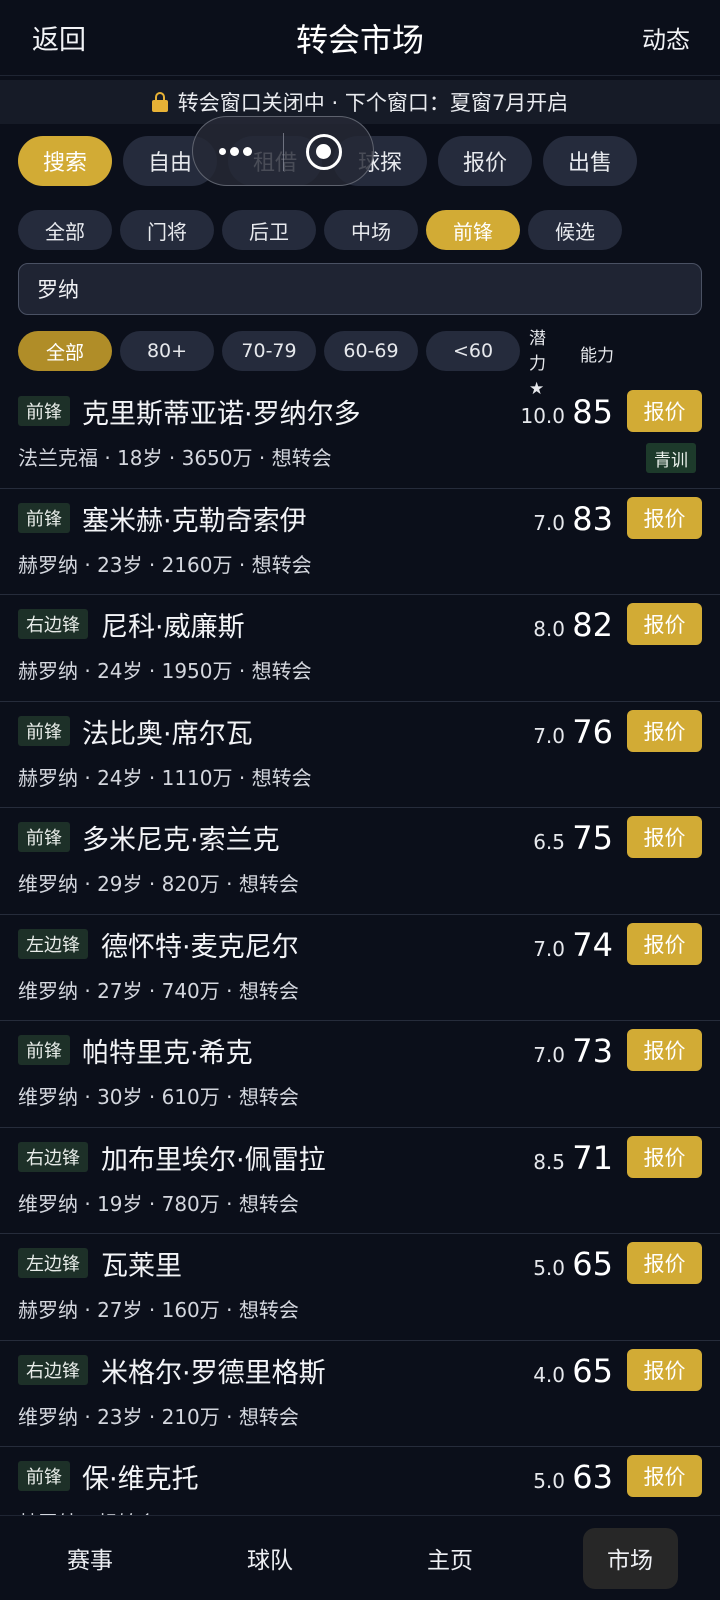 This screenshot has width=720, height=1600. I want to click on player-value: 3650万, so click(217, 458).